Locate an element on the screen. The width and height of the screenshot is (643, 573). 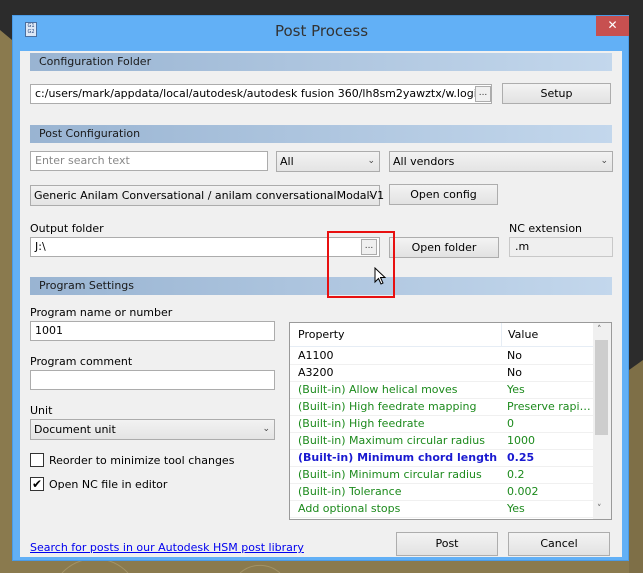
table-scrollbar: ˄ ˅ is located at coordinates (602, 421).